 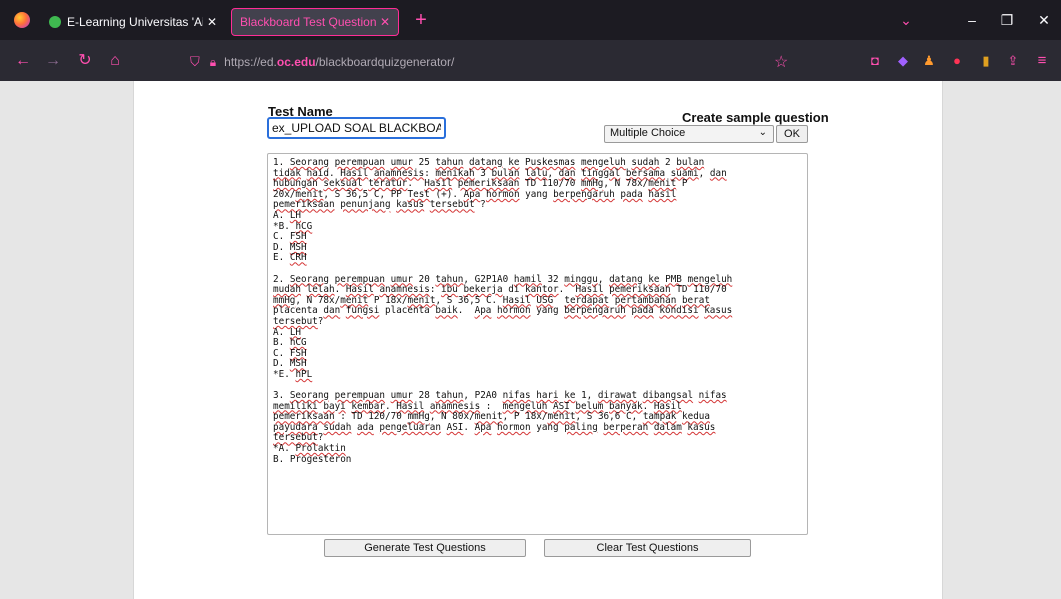 I want to click on question-text-line: *A. Prolaktin, so click(x=309, y=449).